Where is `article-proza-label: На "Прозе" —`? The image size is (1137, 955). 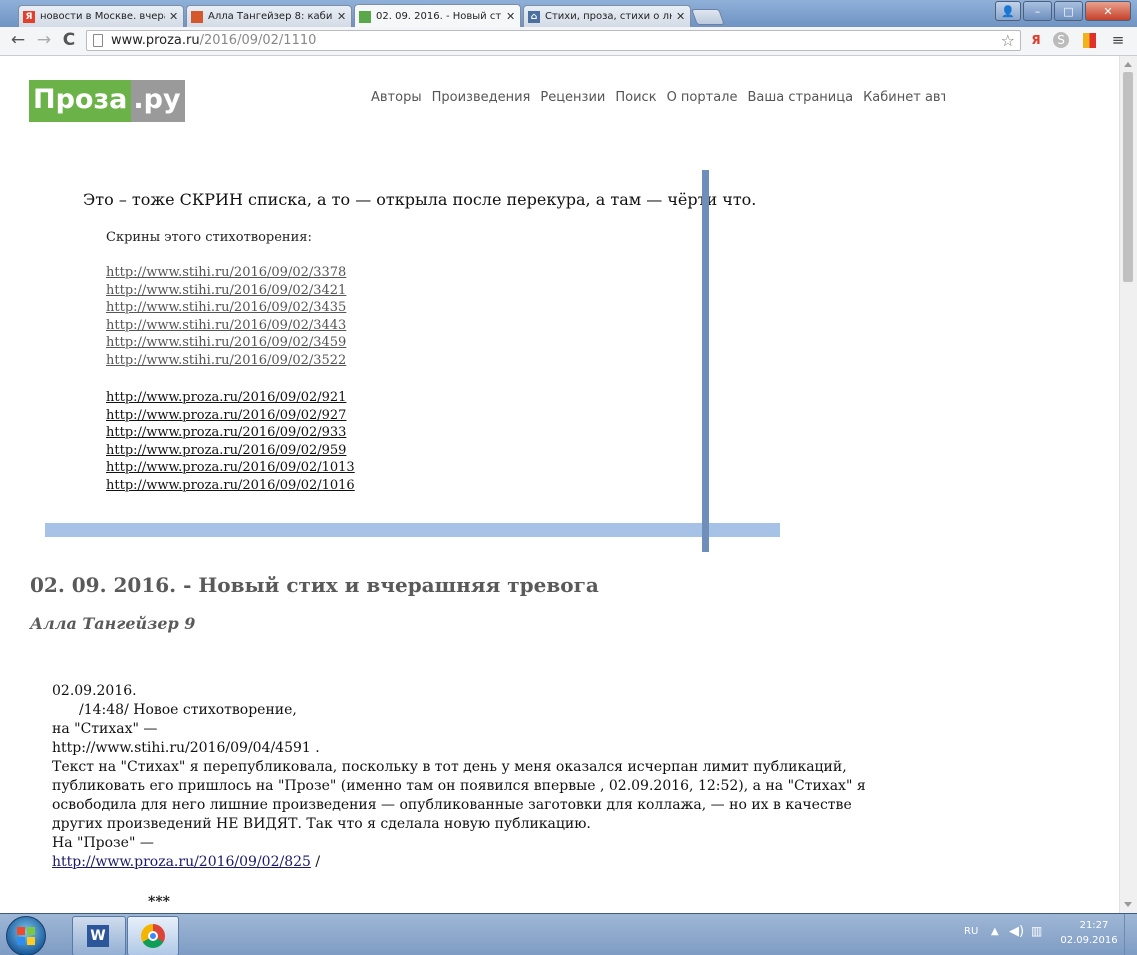 article-proza-label: На "Прозе" — is located at coordinates (103, 843).